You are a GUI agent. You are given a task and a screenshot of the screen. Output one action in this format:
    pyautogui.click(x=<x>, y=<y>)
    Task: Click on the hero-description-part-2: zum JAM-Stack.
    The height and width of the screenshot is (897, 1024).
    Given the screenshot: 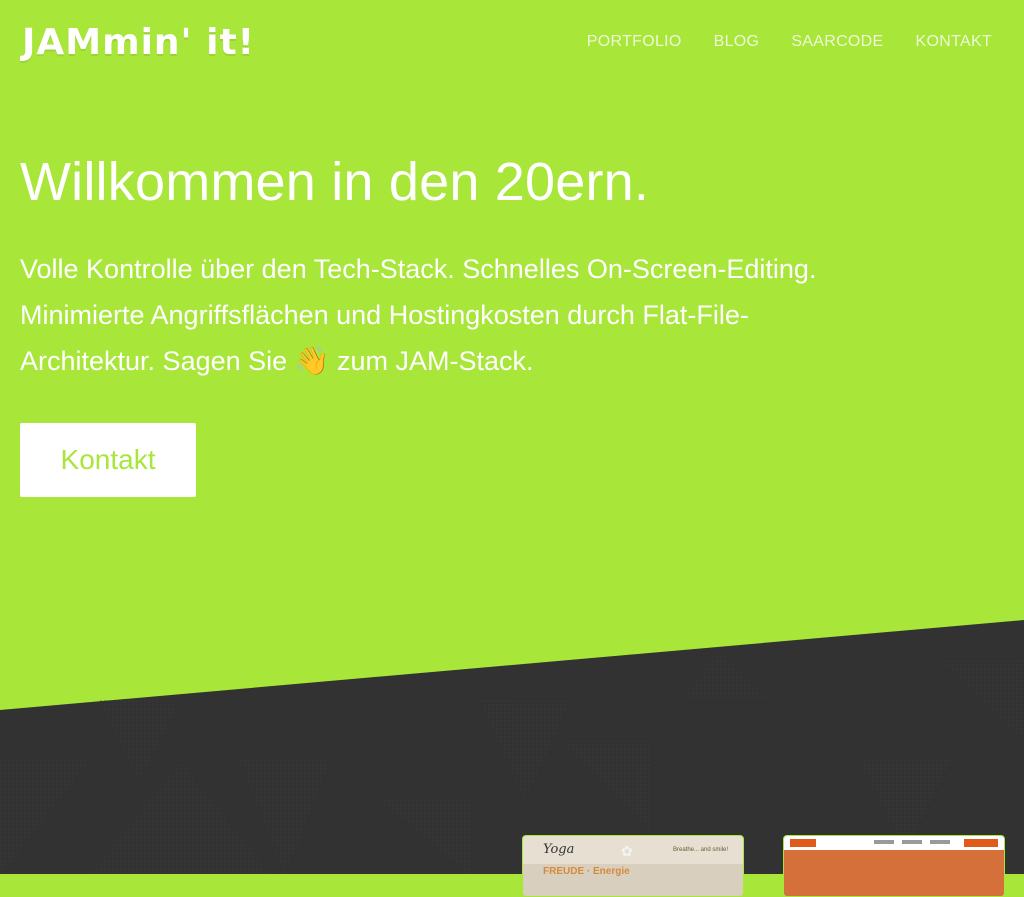 What is the action you would take?
    pyautogui.click(x=431, y=361)
    